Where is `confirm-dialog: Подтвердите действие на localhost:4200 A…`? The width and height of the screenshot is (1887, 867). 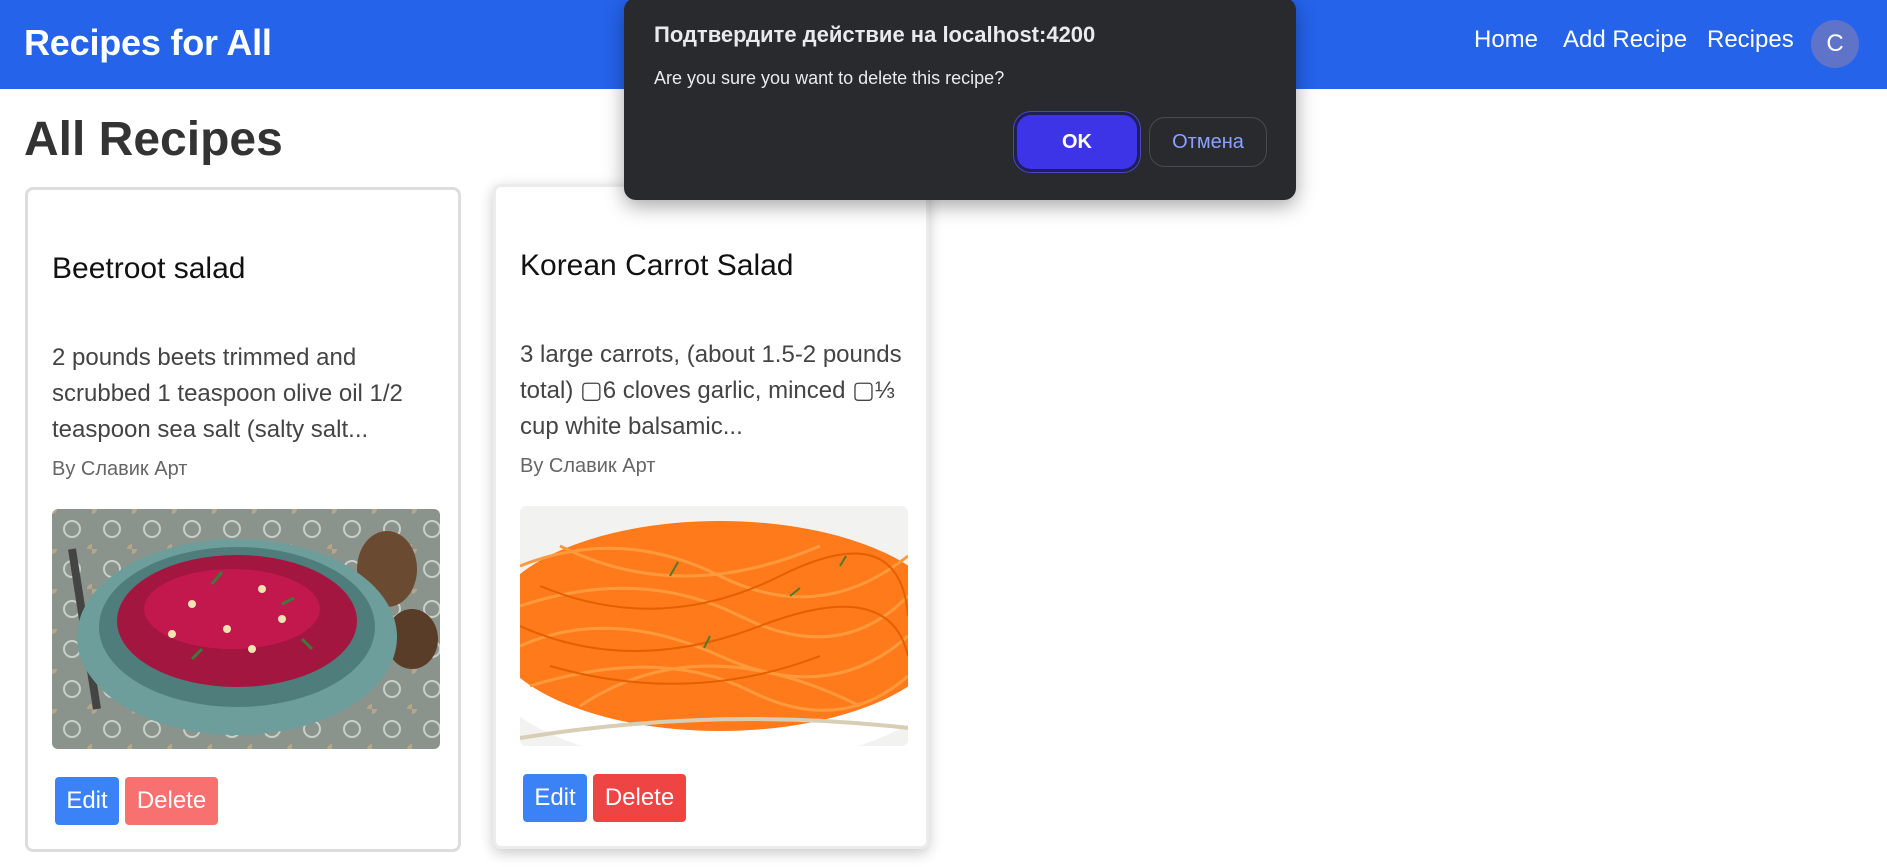
confirm-dialog: Подтвердите действие на localhost:4200 A… is located at coordinates (960, 100).